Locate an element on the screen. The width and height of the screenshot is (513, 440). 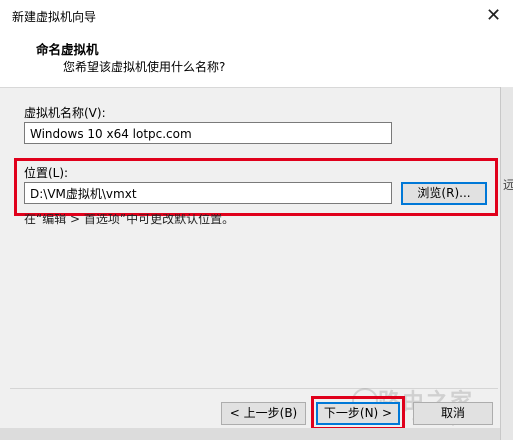
next-button: 下一步(N) > is located at coordinates (358, 413).